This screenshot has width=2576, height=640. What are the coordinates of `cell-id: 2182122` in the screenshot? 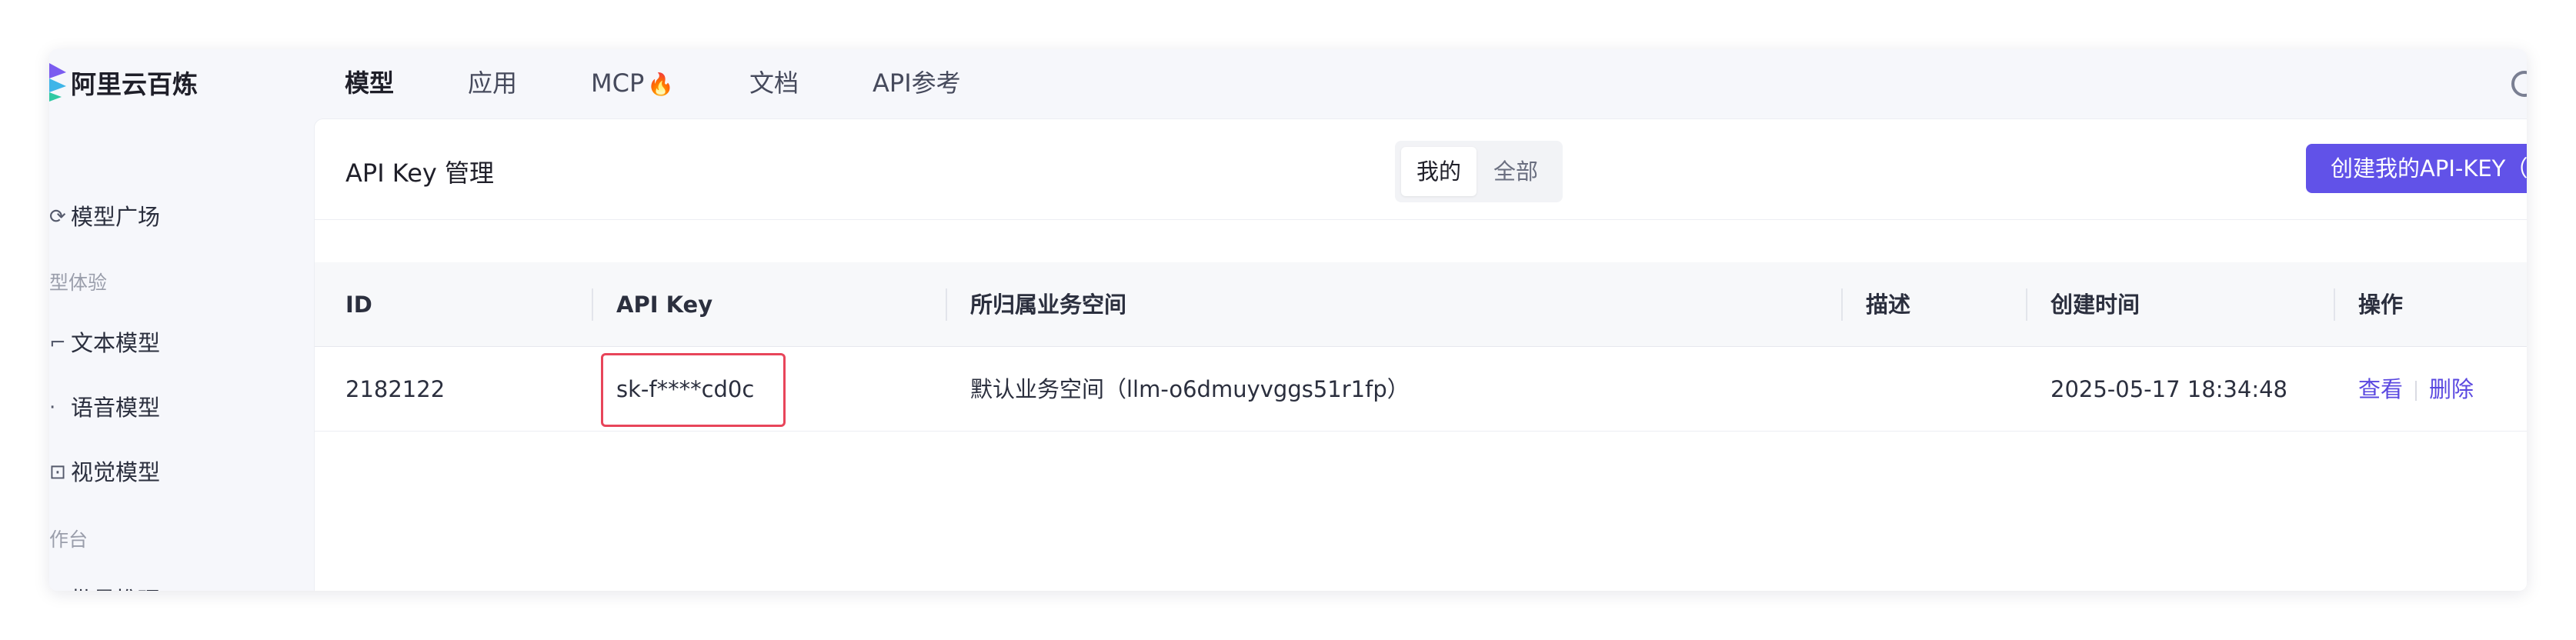 It's located at (395, 389).